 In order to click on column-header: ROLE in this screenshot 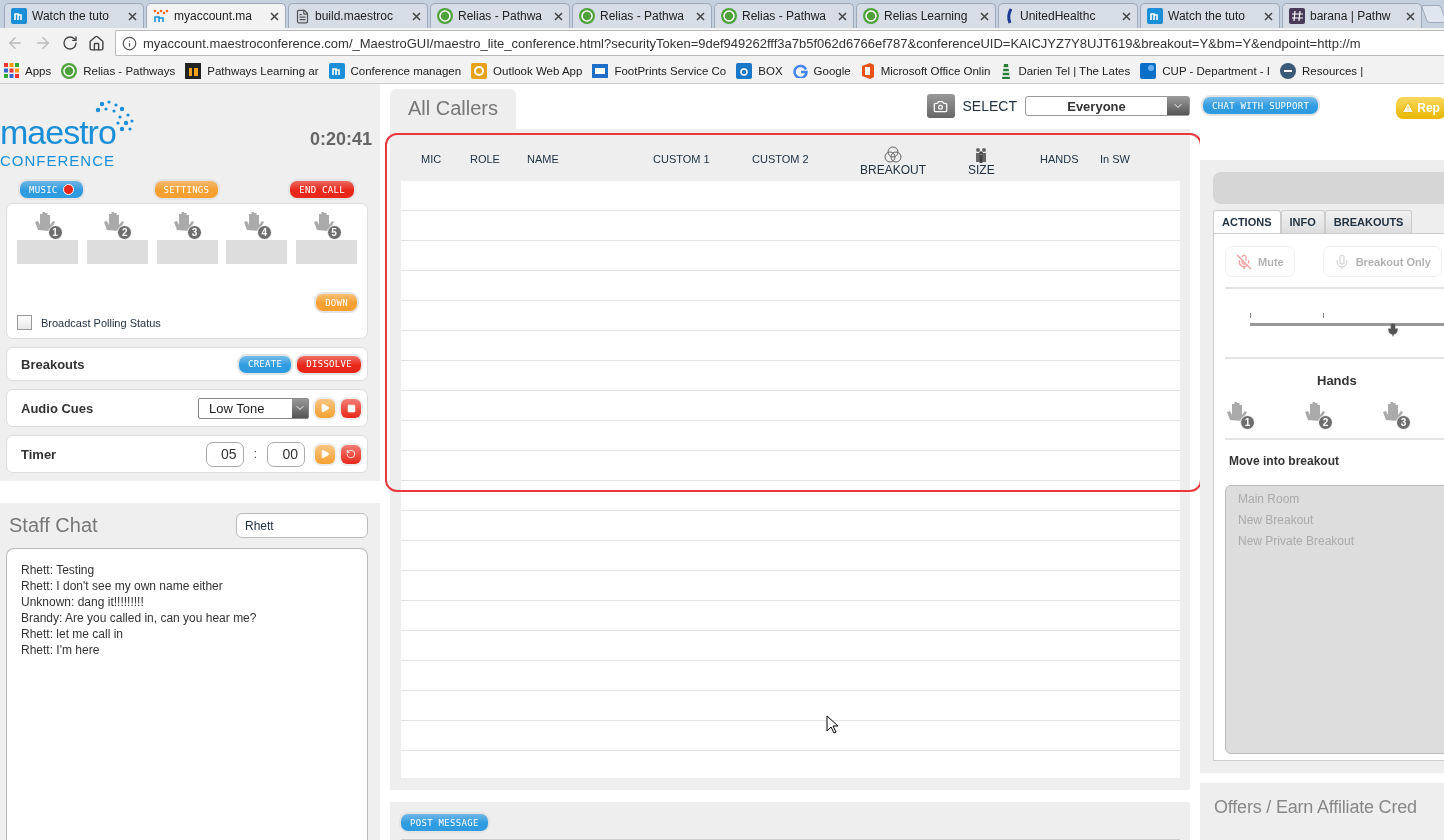, I will do `click(485, 158)`.